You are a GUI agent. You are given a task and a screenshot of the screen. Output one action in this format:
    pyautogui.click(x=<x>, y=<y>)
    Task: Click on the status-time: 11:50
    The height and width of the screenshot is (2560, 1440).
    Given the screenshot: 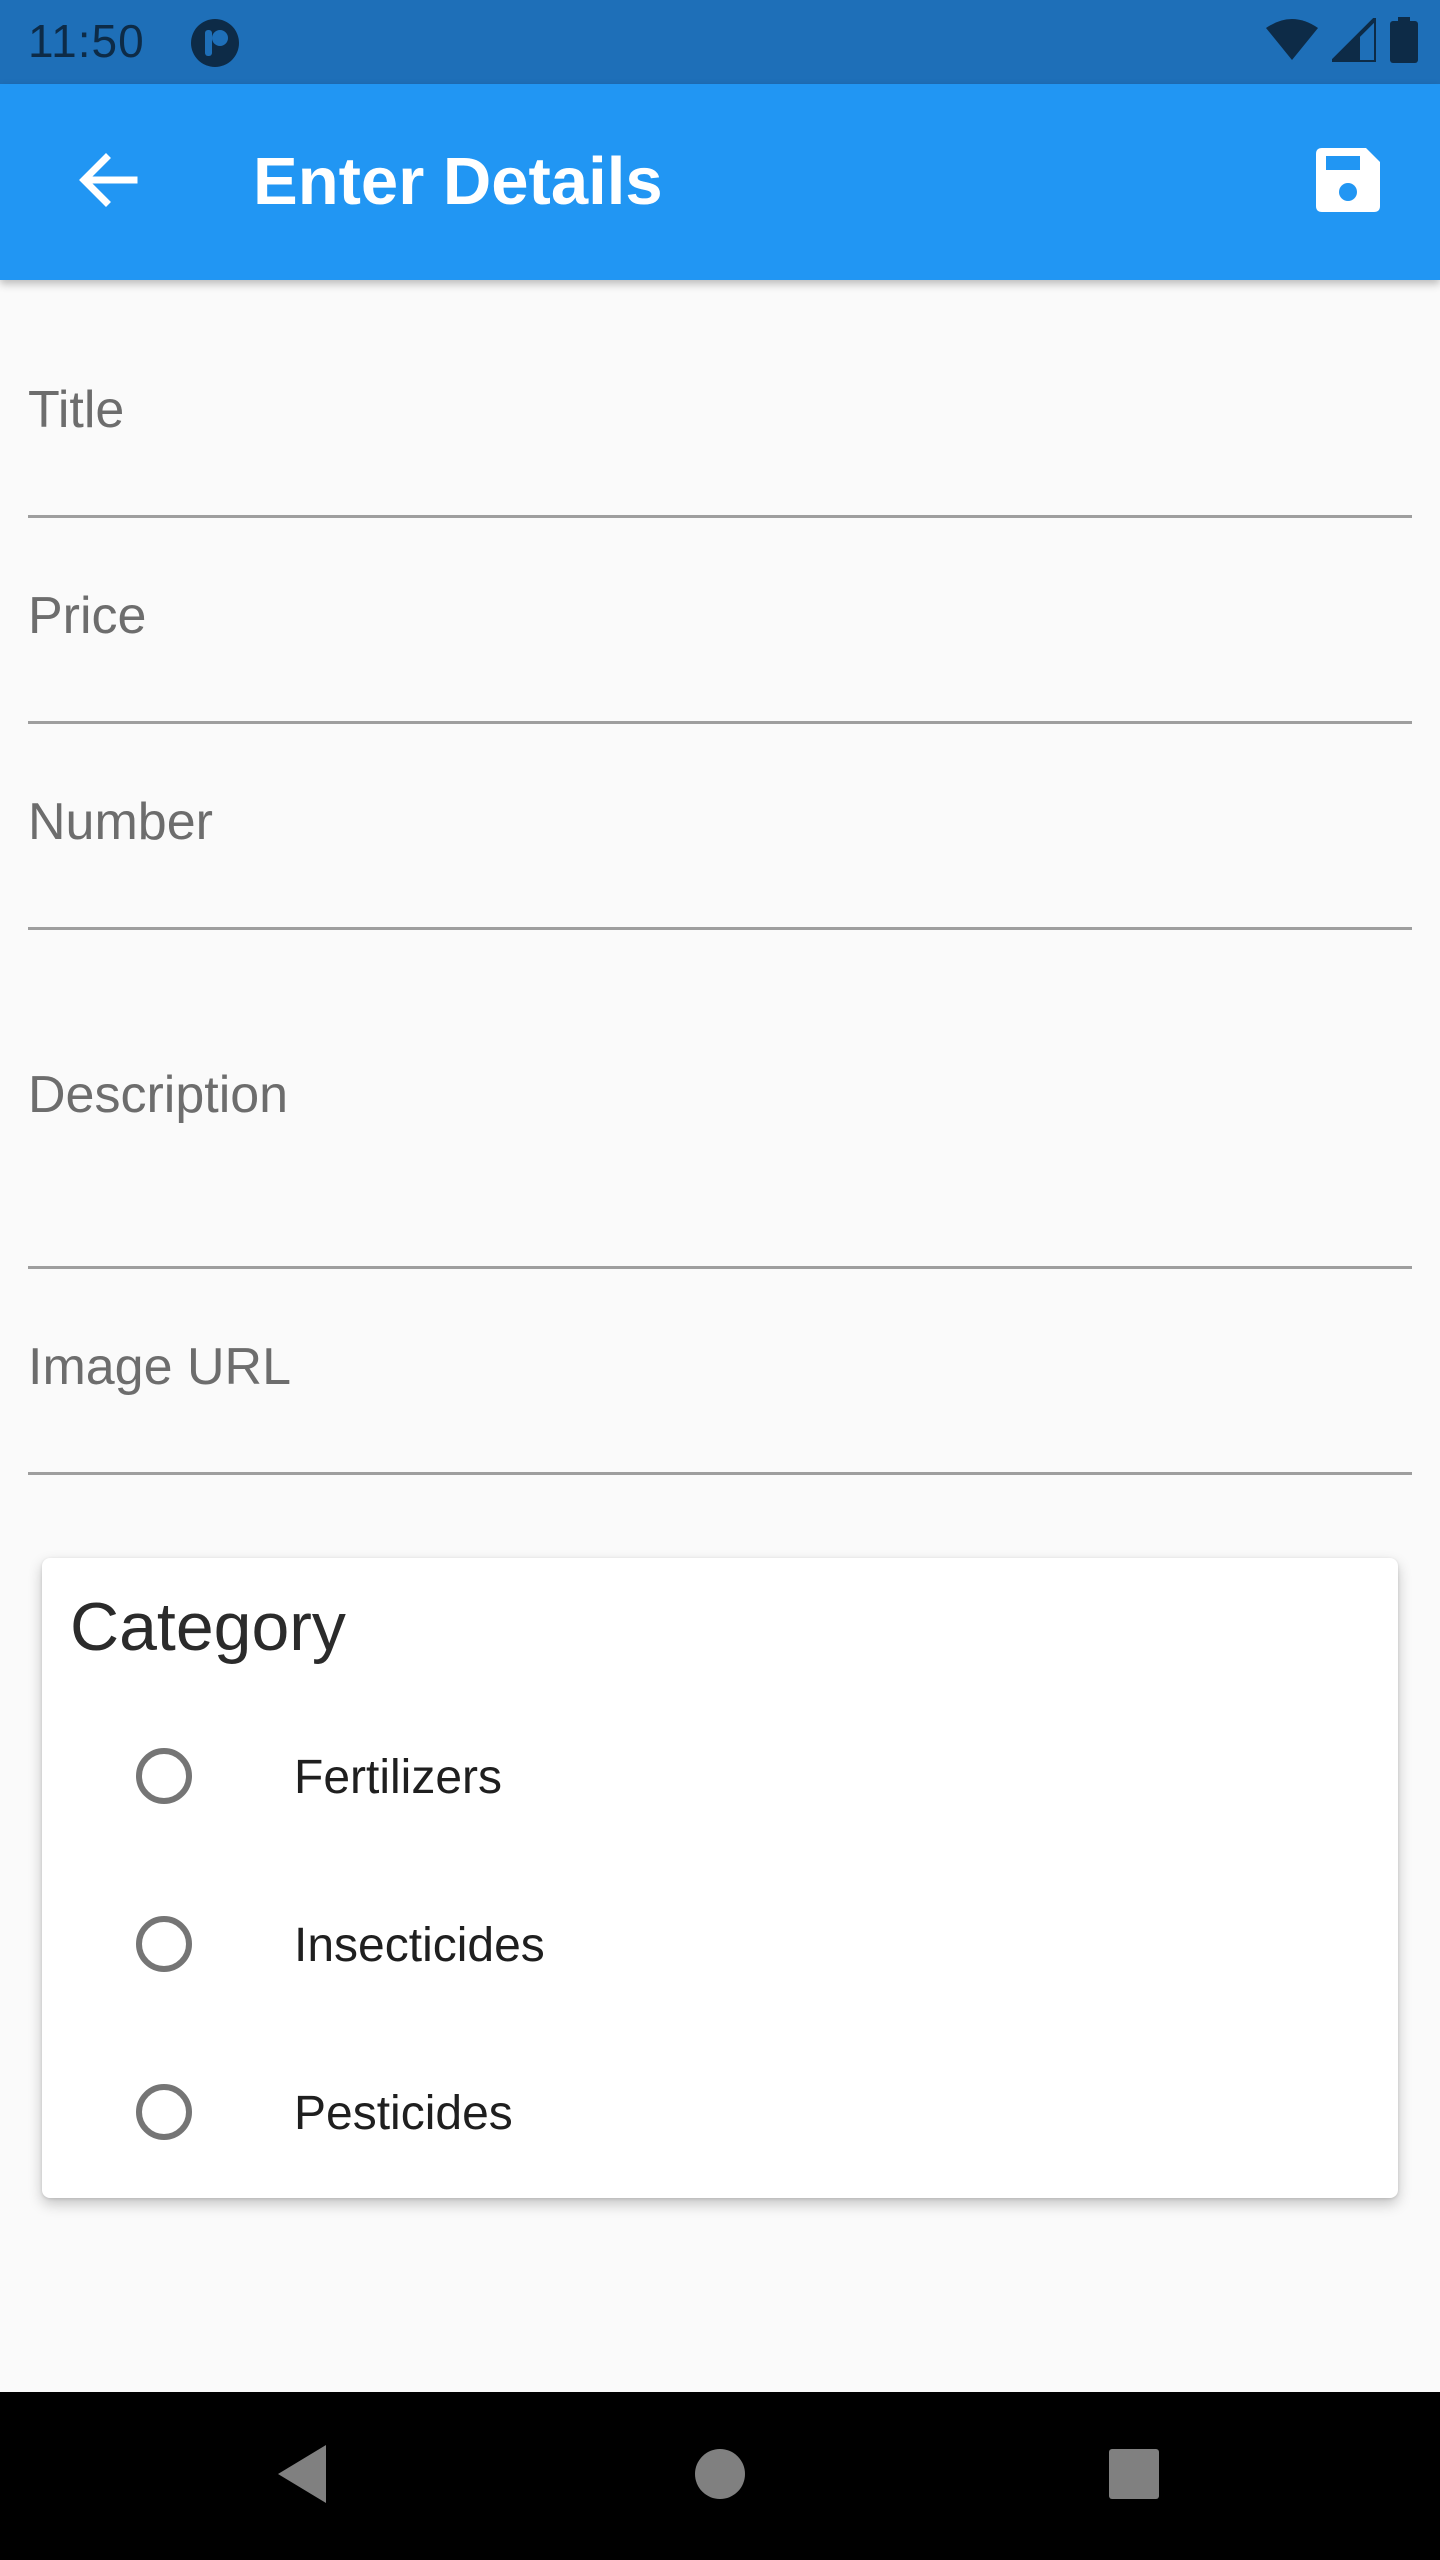 What is the action you would take?
    pyautogui.click(x=86, y=41)
    